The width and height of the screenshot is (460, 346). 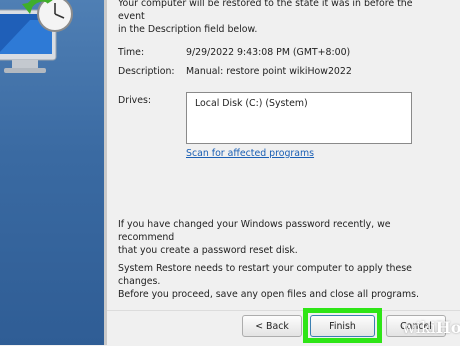 What do you see at coordinates (447, 327) in the screenshot?
I see `watermark-how: How` at bounding box center [447, 327].